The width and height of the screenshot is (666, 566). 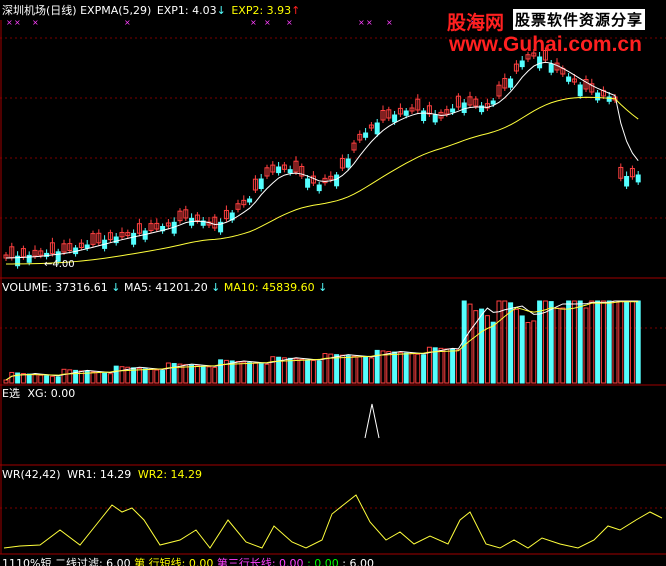 I want to click on xg-value: XG: 0.00, so click(x=51, y=393).